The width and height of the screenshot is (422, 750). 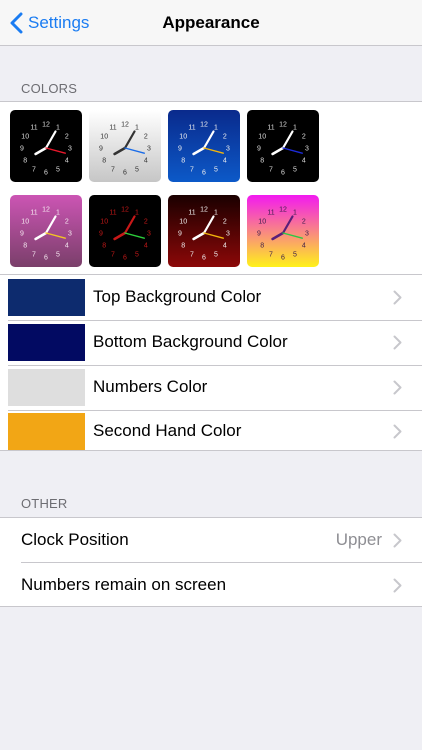 What do you see at coordinates (150, 386) in the screenshot?
I see `row-label: Numbers Color` at bounding box center [150, 386].